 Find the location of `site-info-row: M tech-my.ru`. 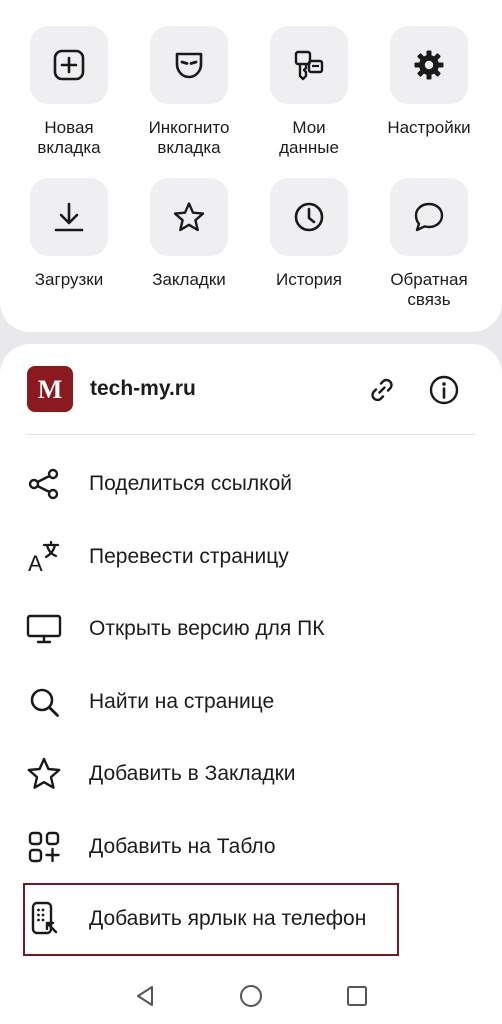

site-info-row: M tech-my.ru is located at coordinates (251, 389).